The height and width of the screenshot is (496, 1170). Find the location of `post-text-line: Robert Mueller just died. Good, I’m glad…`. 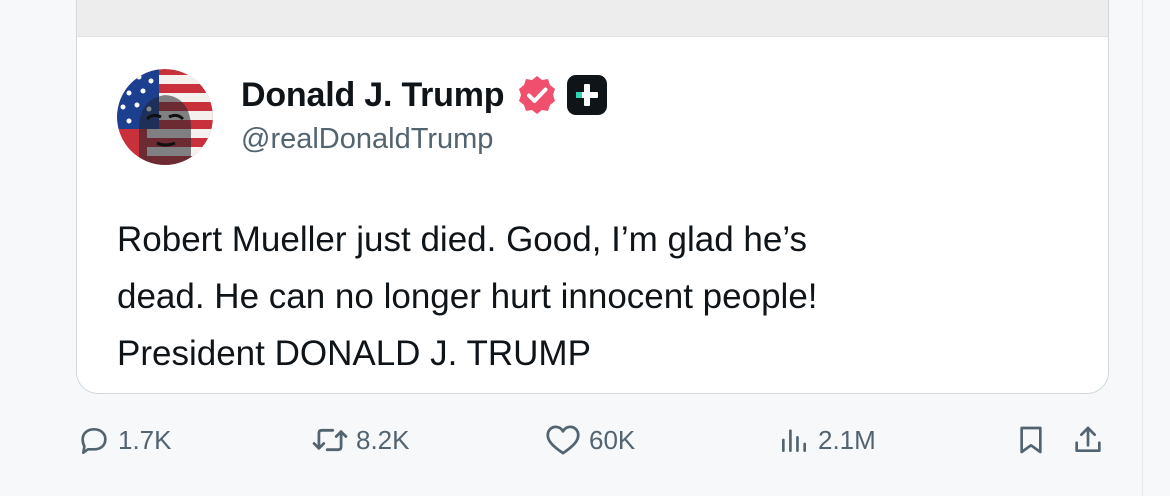

post-text-line: Robert Mueller just died. Good, I’m glad… is located at coordinates (462, 239).